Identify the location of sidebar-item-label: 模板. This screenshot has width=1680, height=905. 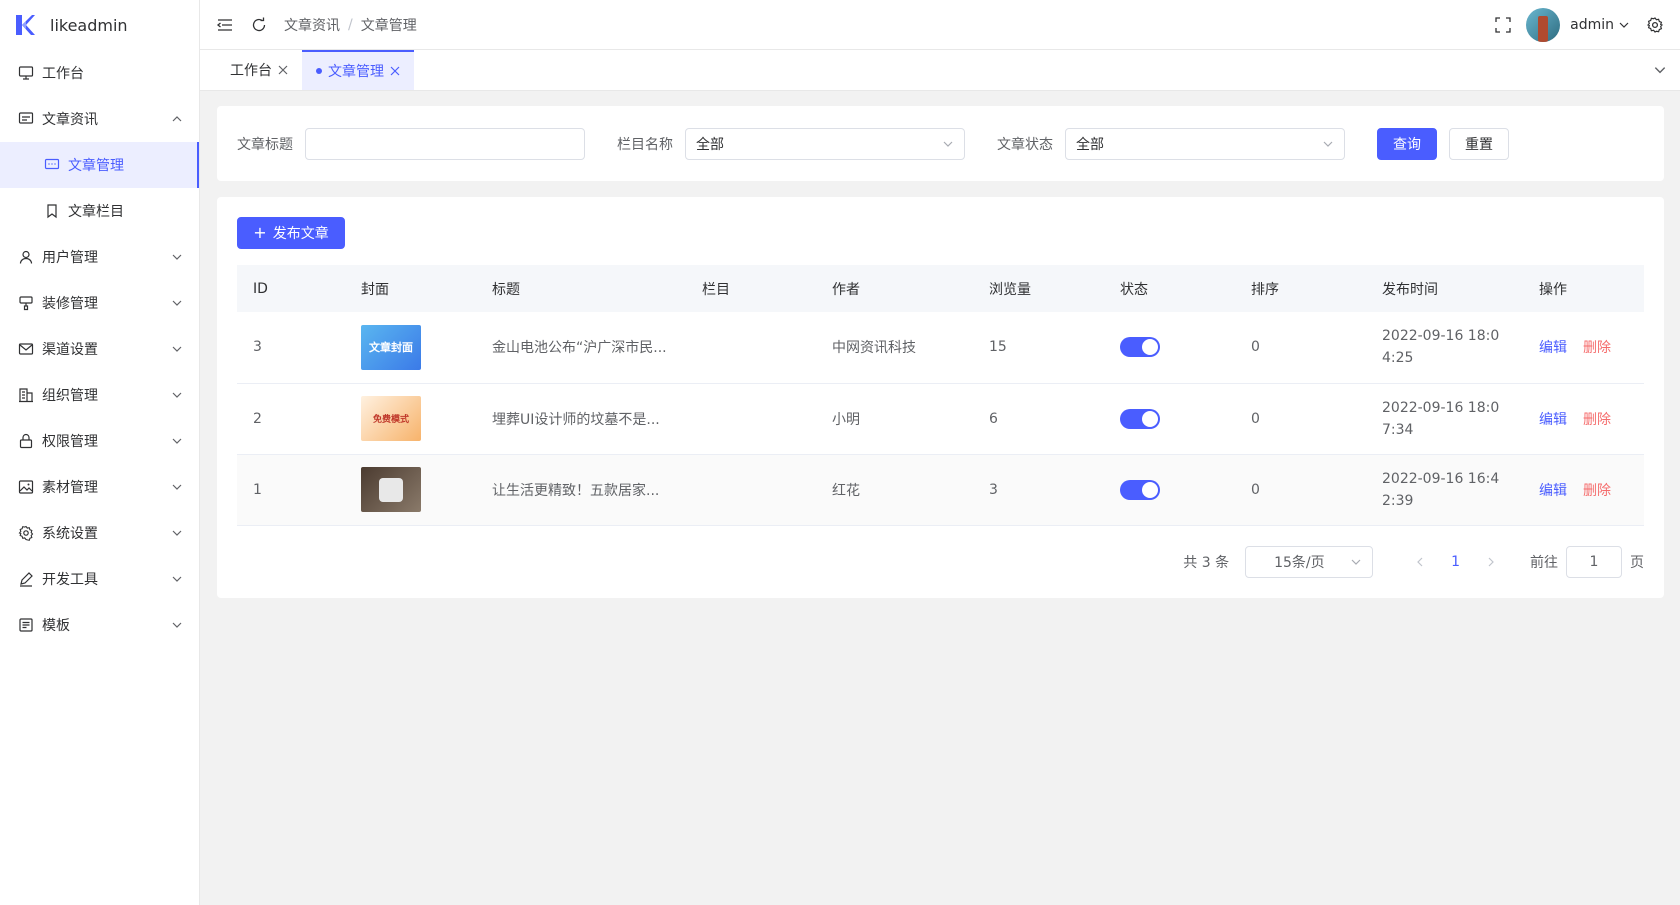
(56, 626).